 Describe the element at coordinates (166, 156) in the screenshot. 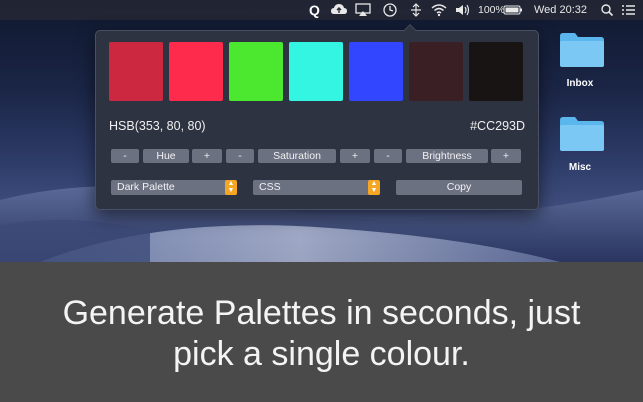

I see `hue-label: Hue` at that location.